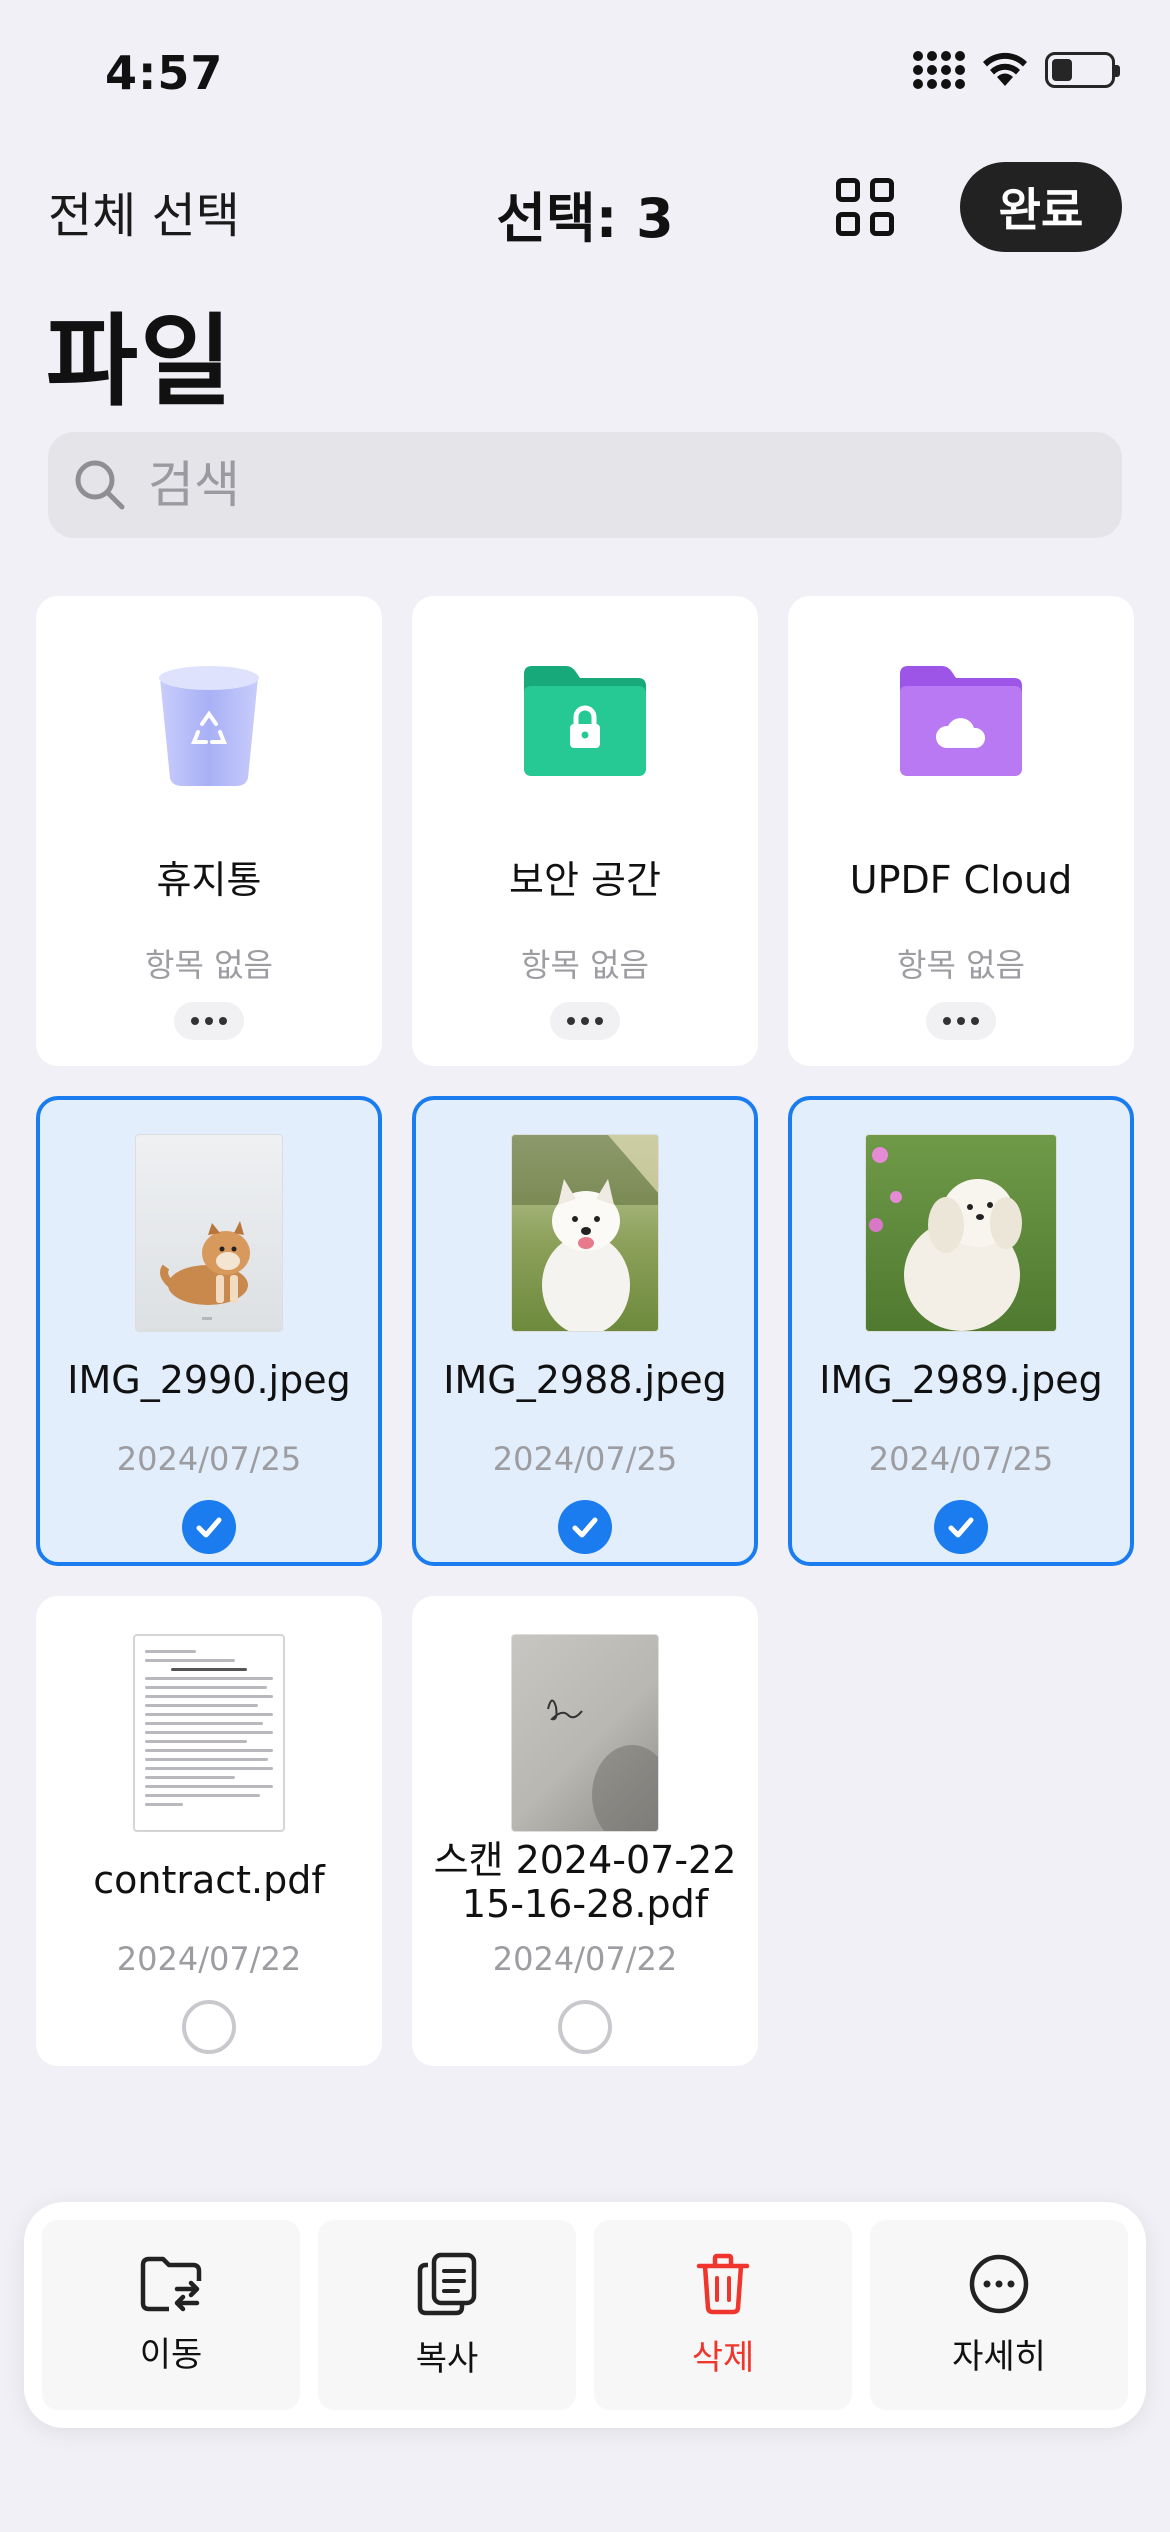 The width and height of the screenshot is (1170, 2532). I want to click on file-card: IMG_2990.jpeg 2024/07/25, so click(209, 1331).